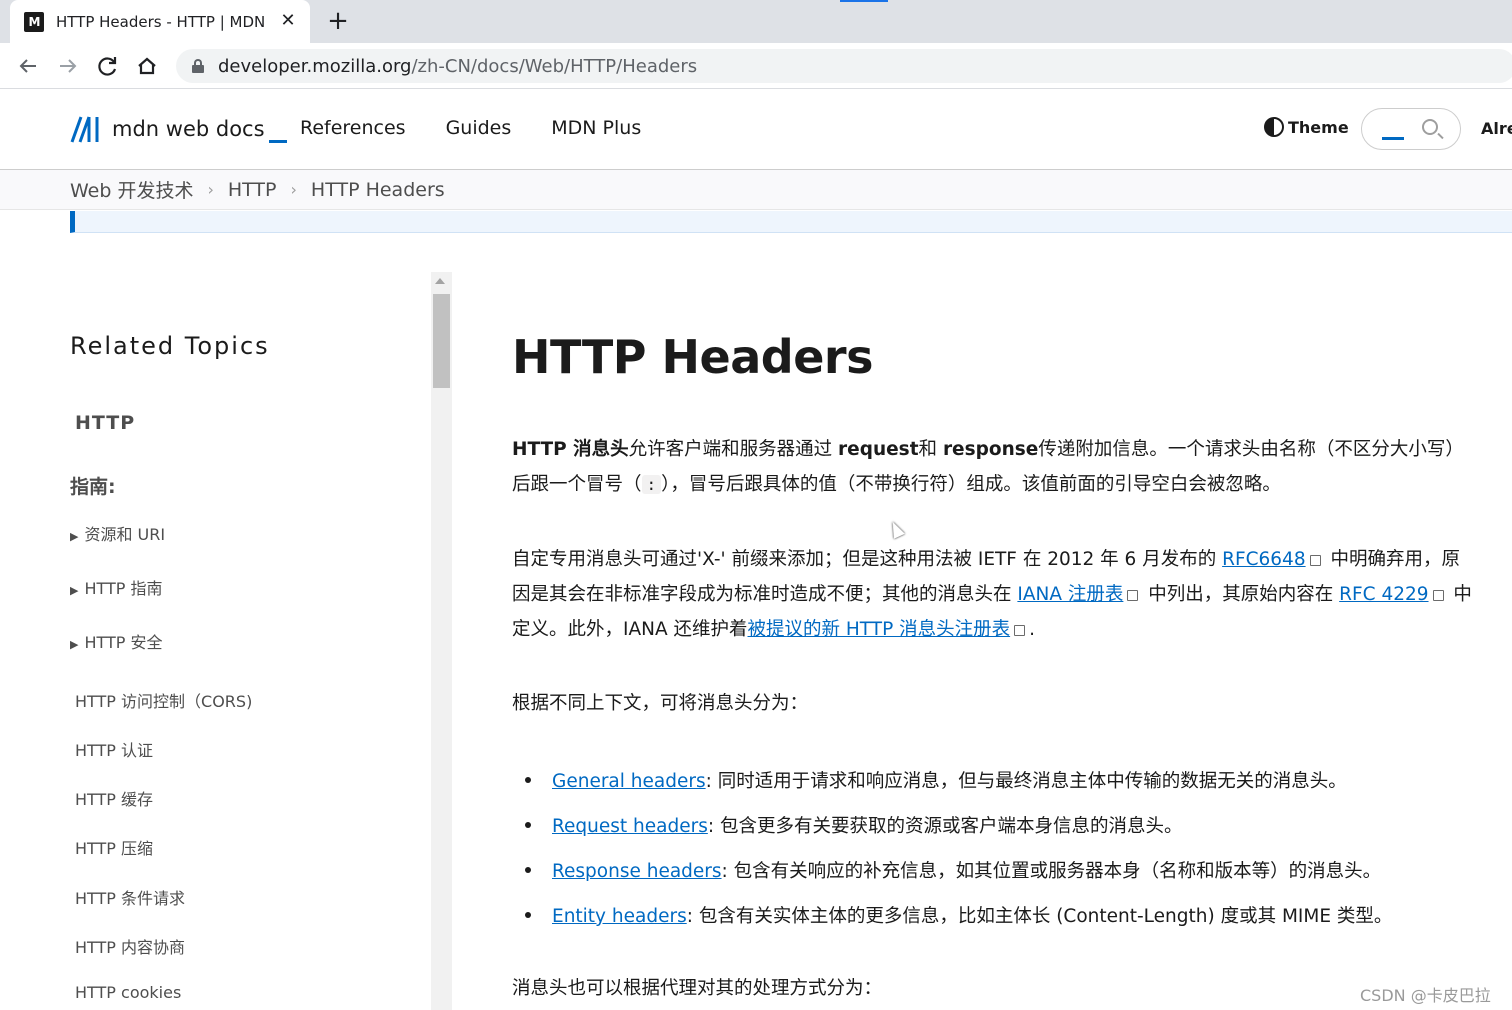 Image resolution: width=1512 pixels, height=1010 pixels. I want to click on sidebar-collapsible: ▶ 资源和 URI, so click(117, 533).